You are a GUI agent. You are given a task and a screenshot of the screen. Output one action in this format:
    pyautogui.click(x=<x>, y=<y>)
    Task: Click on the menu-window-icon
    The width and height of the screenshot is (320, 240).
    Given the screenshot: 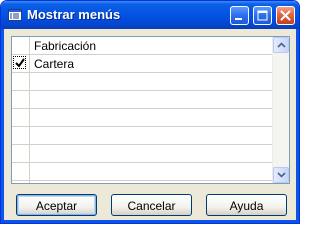 What is the action you would take?
    pyautogui.click(x=15, y=15)
    